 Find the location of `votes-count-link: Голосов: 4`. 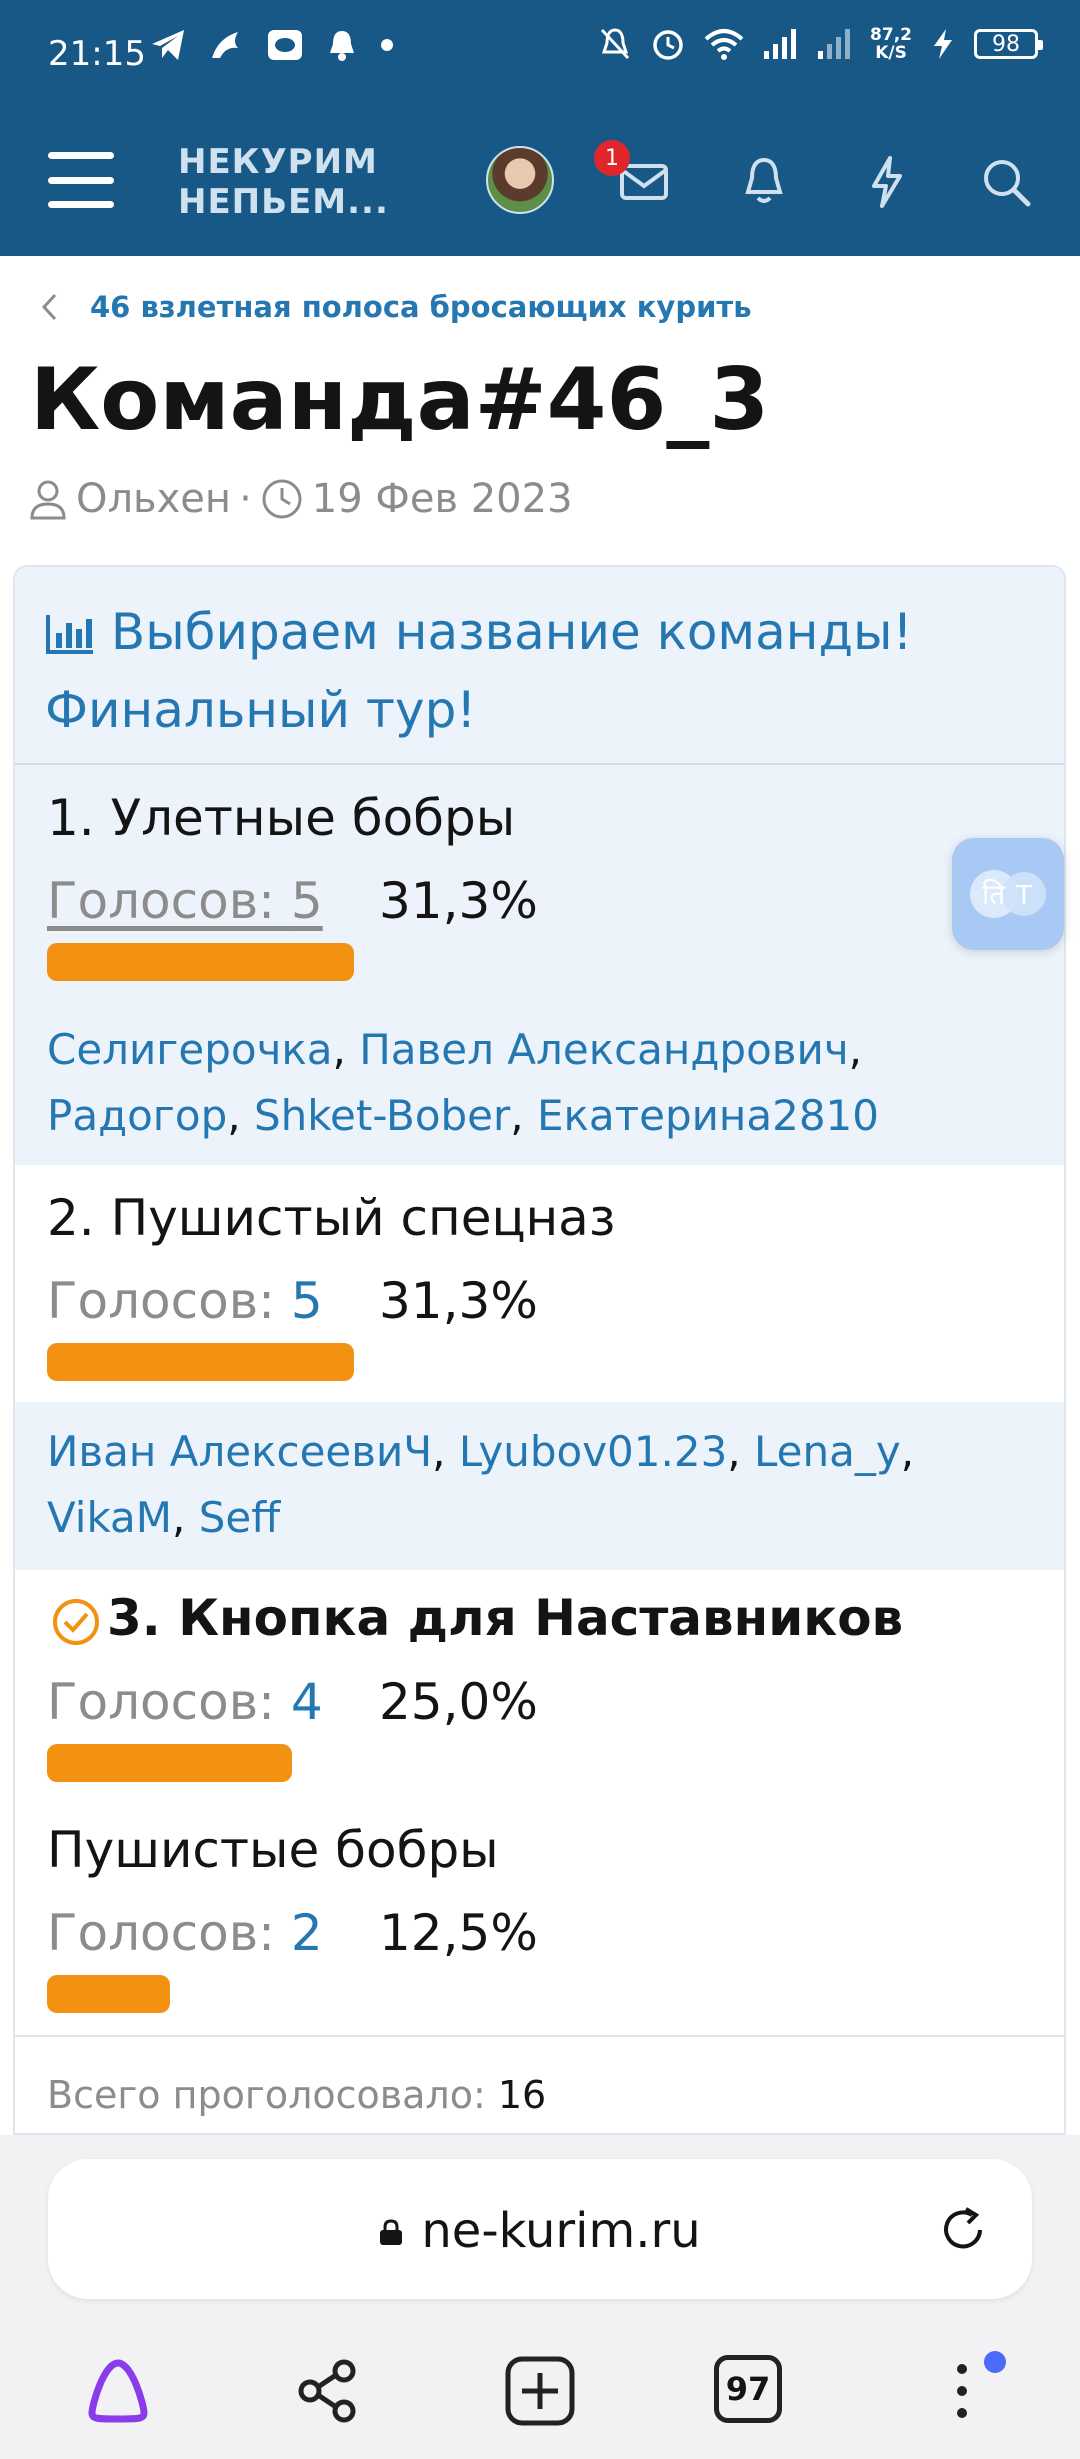

votes-count-link: Голосов: 4 is located at coordinates (185, 1702).